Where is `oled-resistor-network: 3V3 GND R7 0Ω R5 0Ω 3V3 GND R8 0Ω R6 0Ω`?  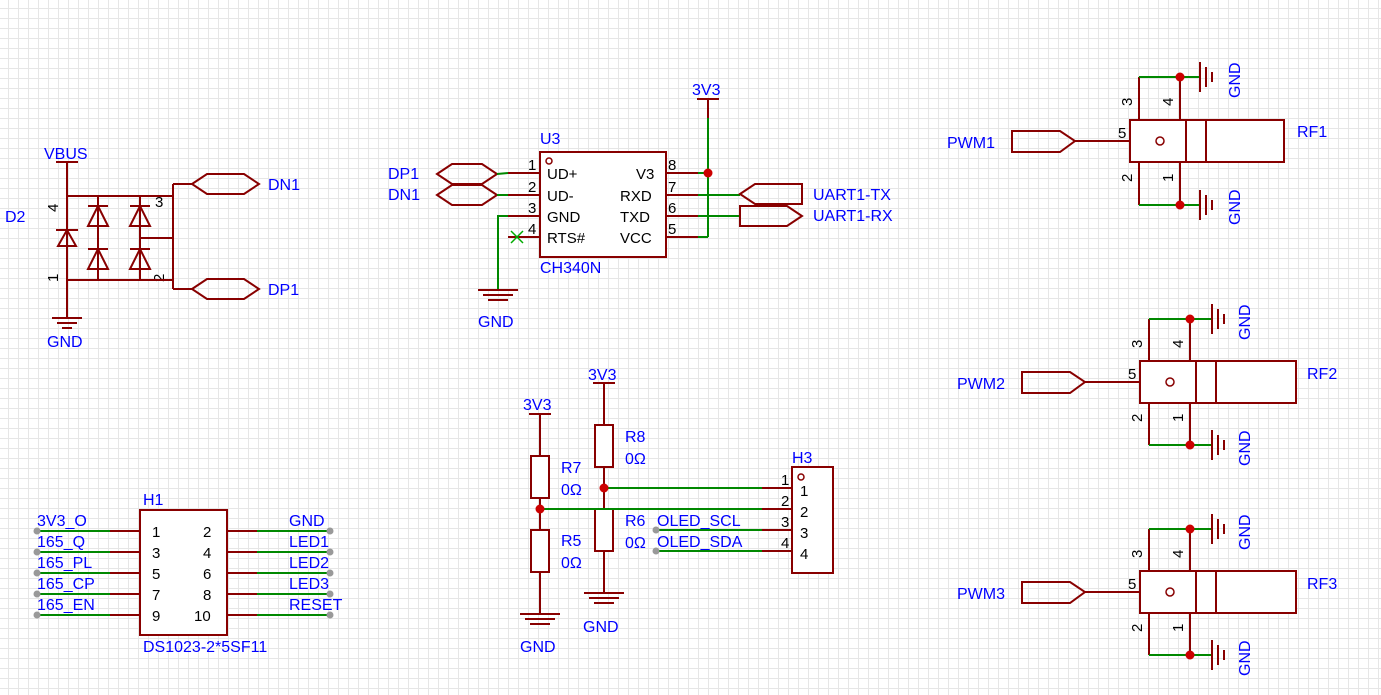 oled-resistor-network: 3V3 GND R7 0Ω R5 0Ω 3V3 GND R8 0Ω R6 0Ω is located at coordinates (677, 511).